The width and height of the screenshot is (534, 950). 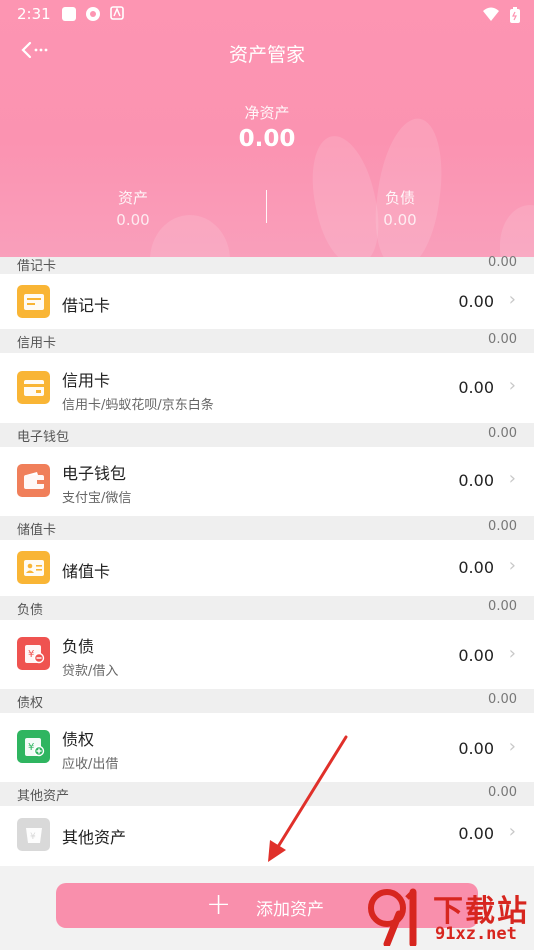 I want to click on row-title: 借记卡, so click(x=86, y=305).